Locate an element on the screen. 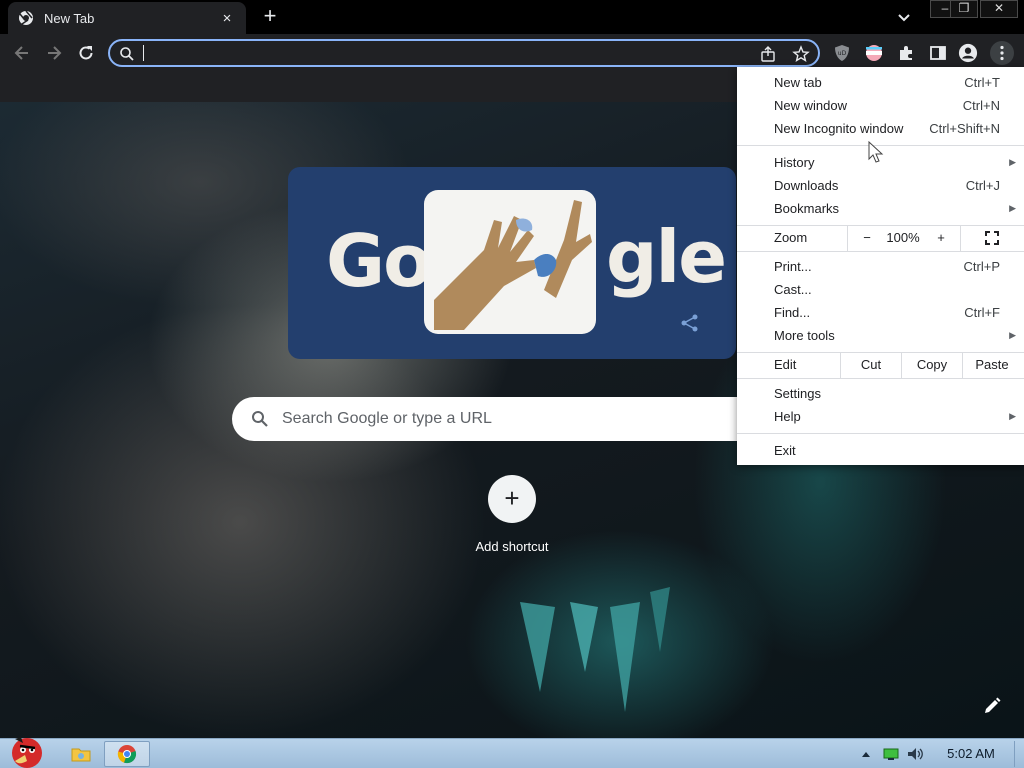 The image size is (1024, 768). google-doodle: Go gle is located at coordinates (512, 263).